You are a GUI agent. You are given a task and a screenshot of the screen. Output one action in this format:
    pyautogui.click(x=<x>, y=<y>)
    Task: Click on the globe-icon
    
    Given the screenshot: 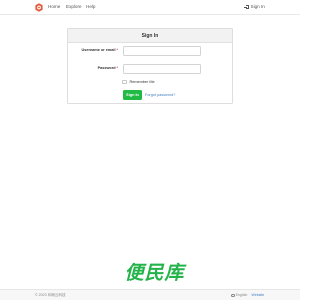 What is the action you would take?
    pyautogui.click(x=233, y=295)
    